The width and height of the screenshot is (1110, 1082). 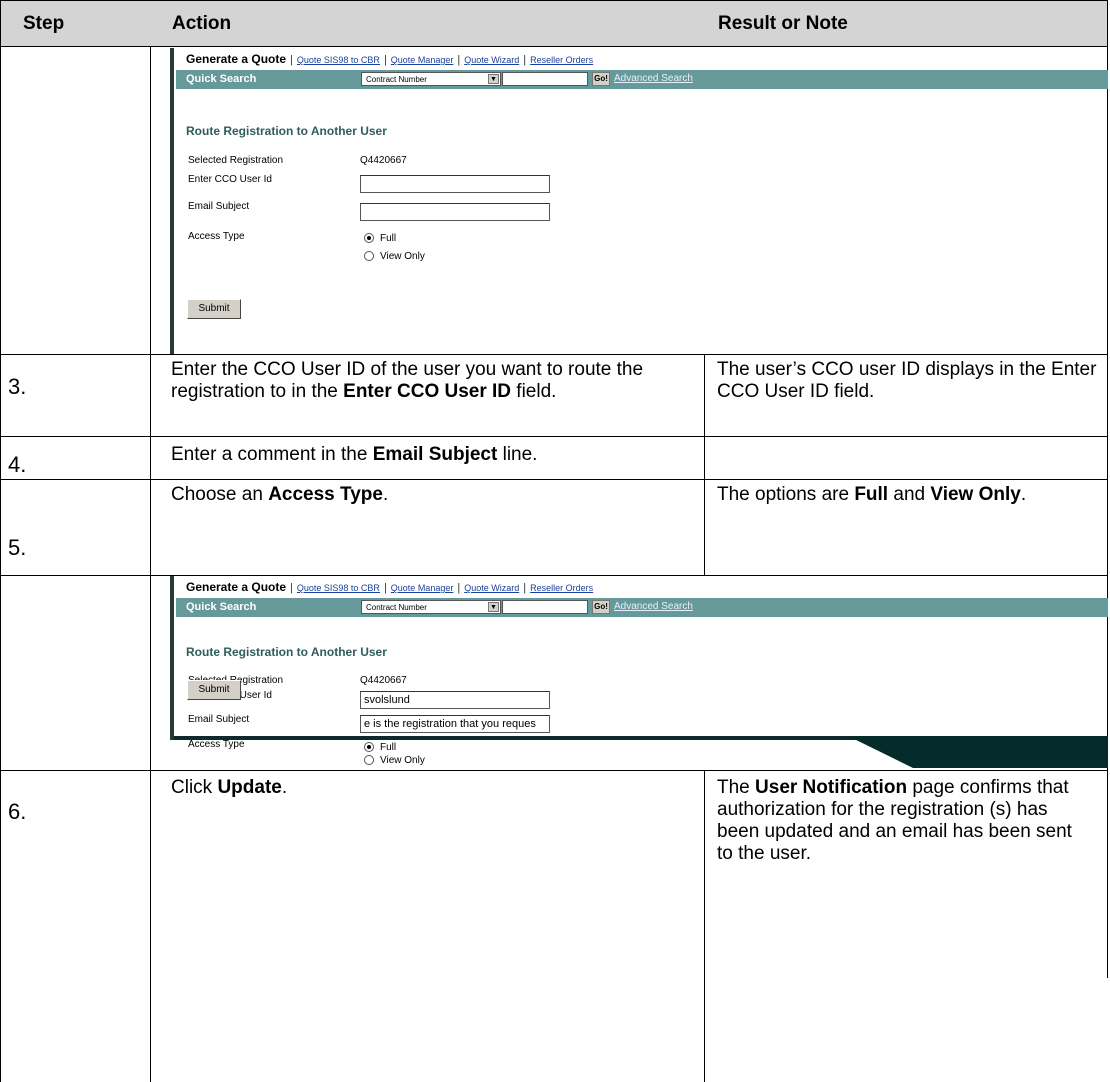 I want to click on email-subject-label: Email Subject, so click(x=219, y=206).